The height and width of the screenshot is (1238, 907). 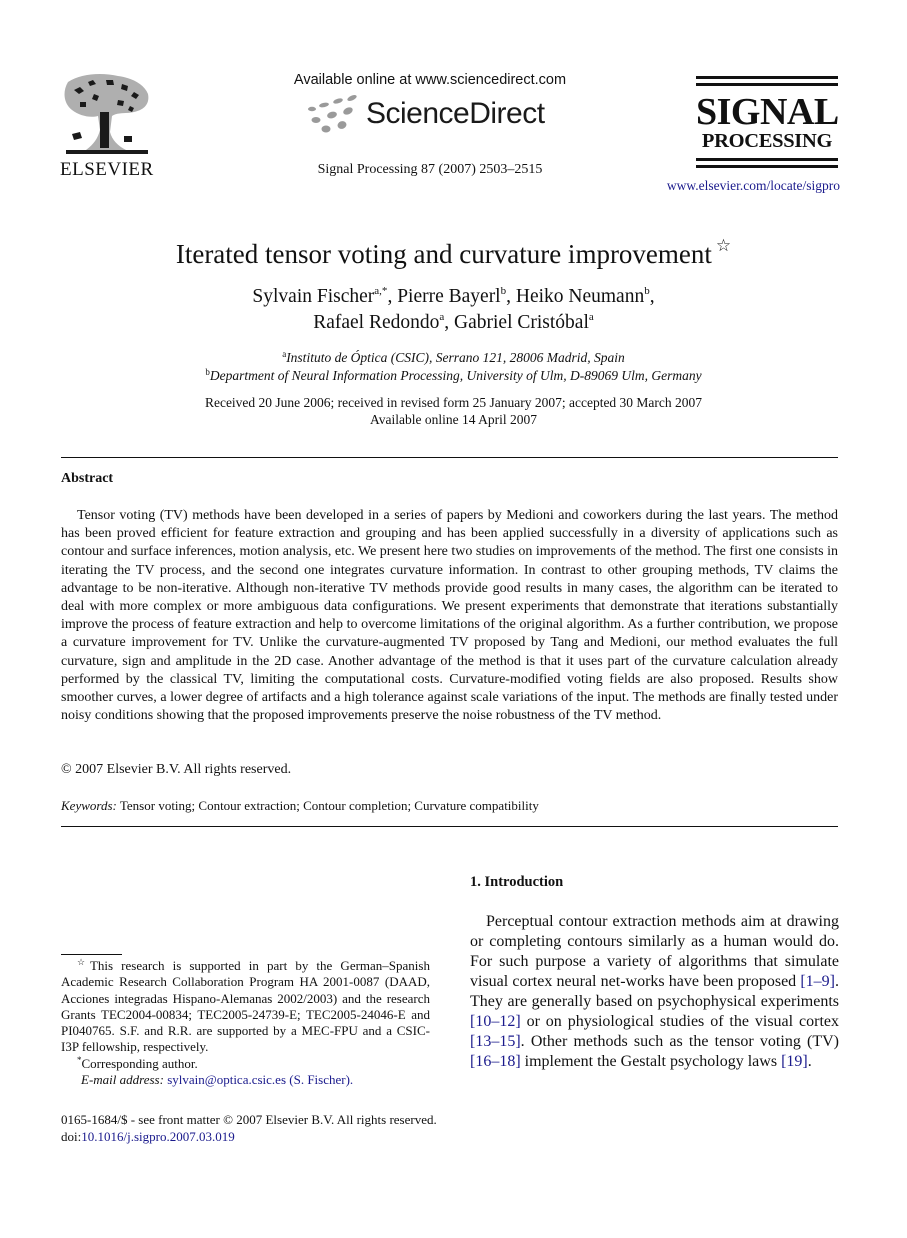 I want to click on logo-word-signal: SIGNAL, so click(x=767, y=112).